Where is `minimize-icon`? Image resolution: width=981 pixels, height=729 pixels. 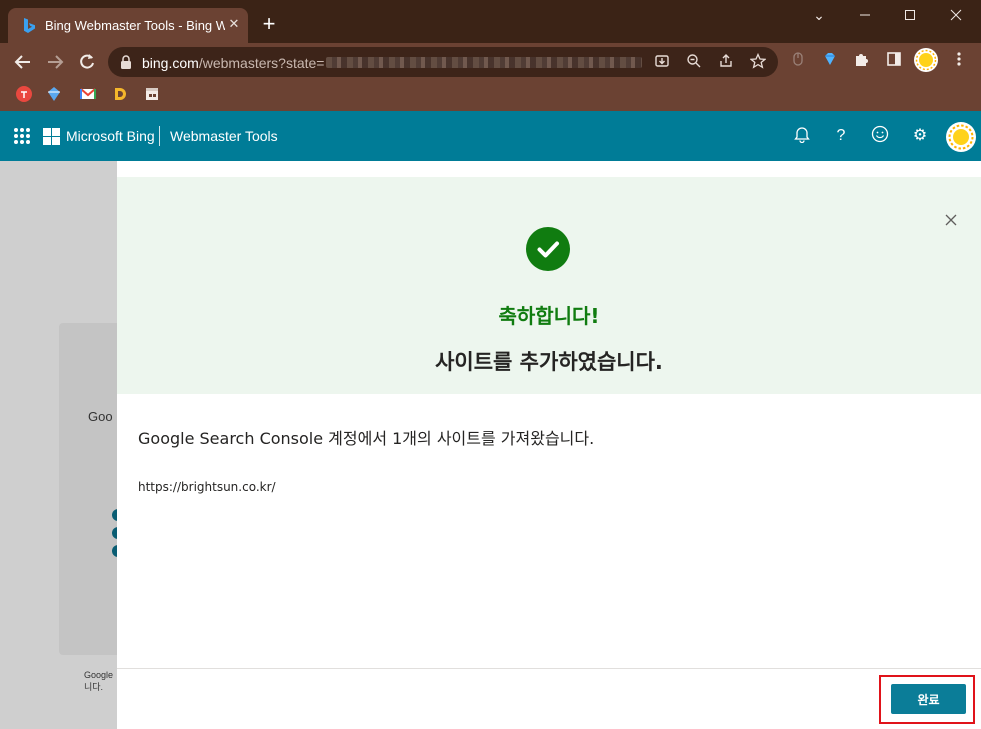 minimize-icon is located at coordinates (865, 15).